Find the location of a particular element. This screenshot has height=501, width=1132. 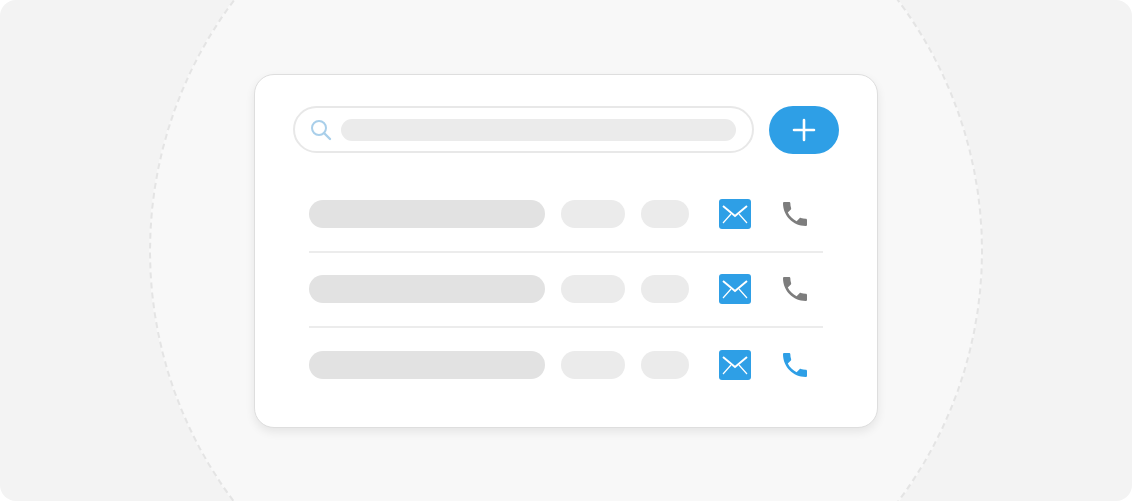

plus-icon is located at coordinates (804, 129).